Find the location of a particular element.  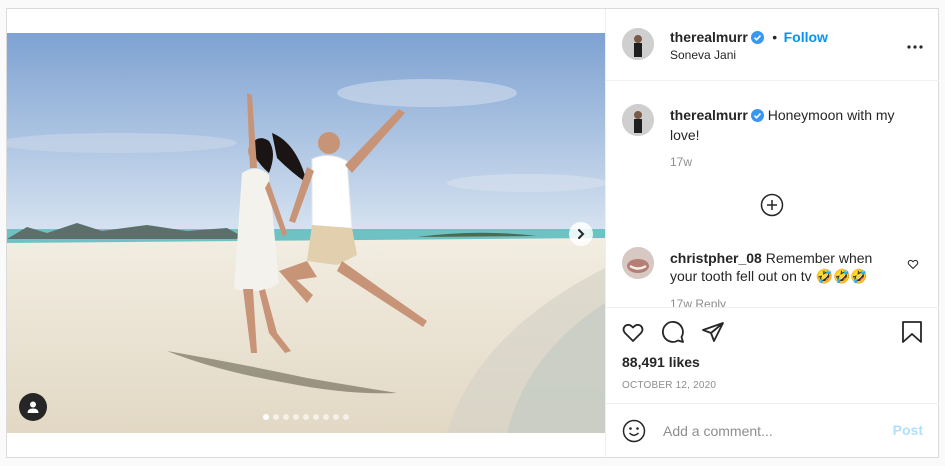

comment-icon is located at coordinates (673, 332).